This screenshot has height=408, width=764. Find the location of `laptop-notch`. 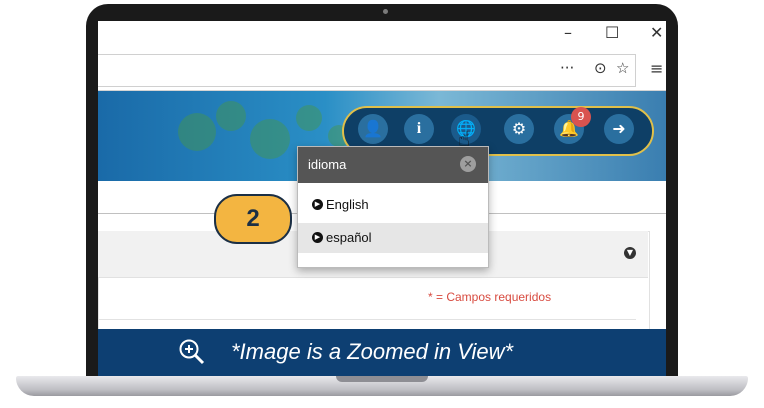

laptop-notch is located at coordinates (382, 379).